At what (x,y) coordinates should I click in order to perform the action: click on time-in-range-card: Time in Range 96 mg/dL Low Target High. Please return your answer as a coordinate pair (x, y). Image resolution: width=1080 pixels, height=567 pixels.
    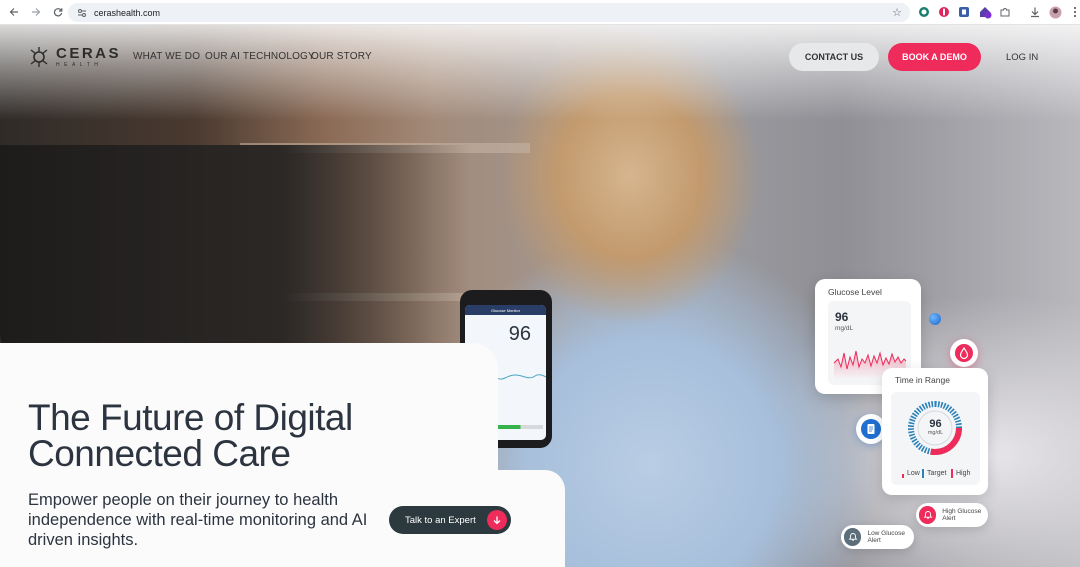
    Looking at the image, I should click on (935, 431).